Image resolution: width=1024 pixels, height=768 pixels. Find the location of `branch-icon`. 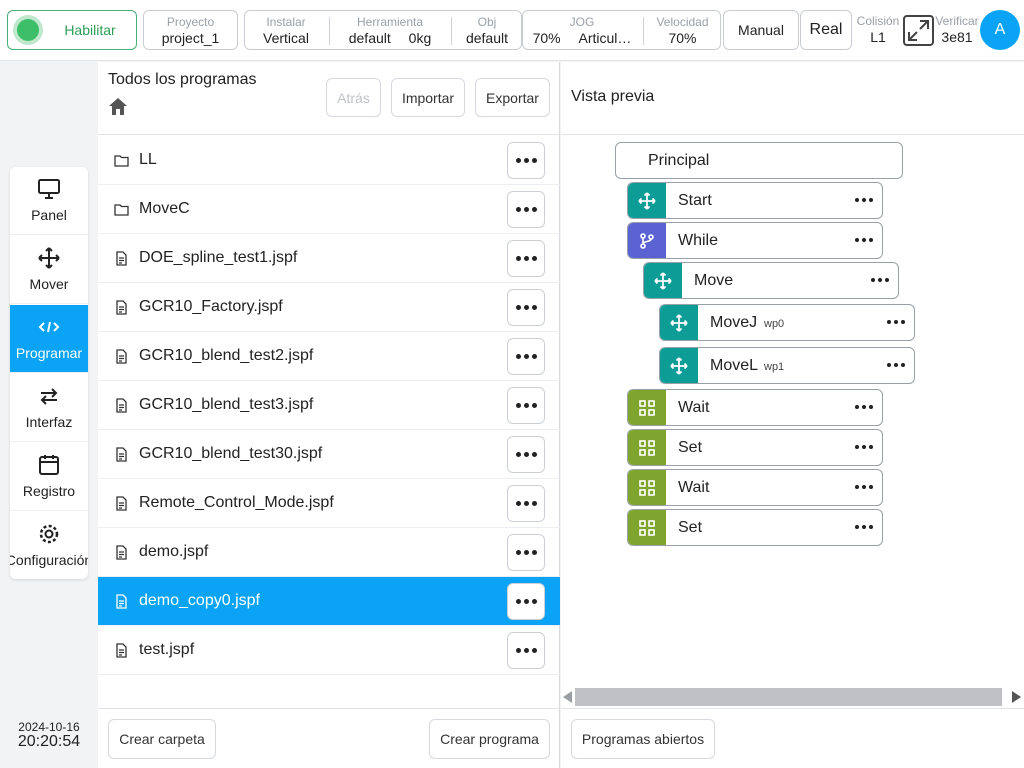

branch-icon is located at coordinates (647, 240).